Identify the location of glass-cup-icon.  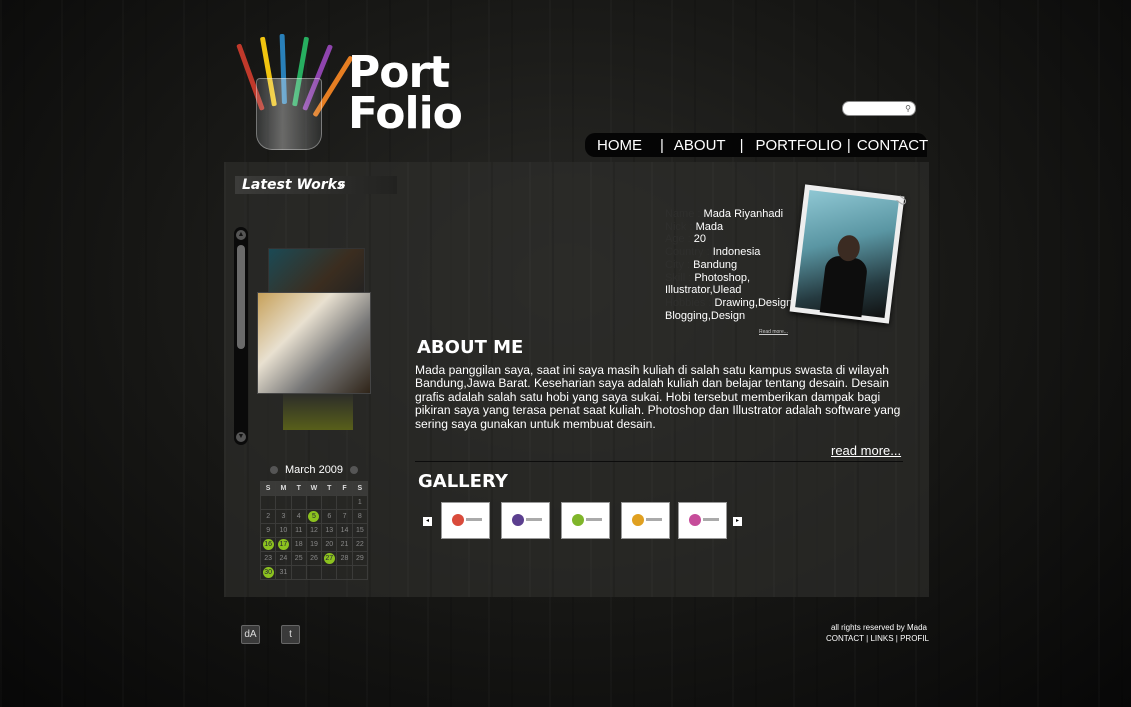
(289, 114).